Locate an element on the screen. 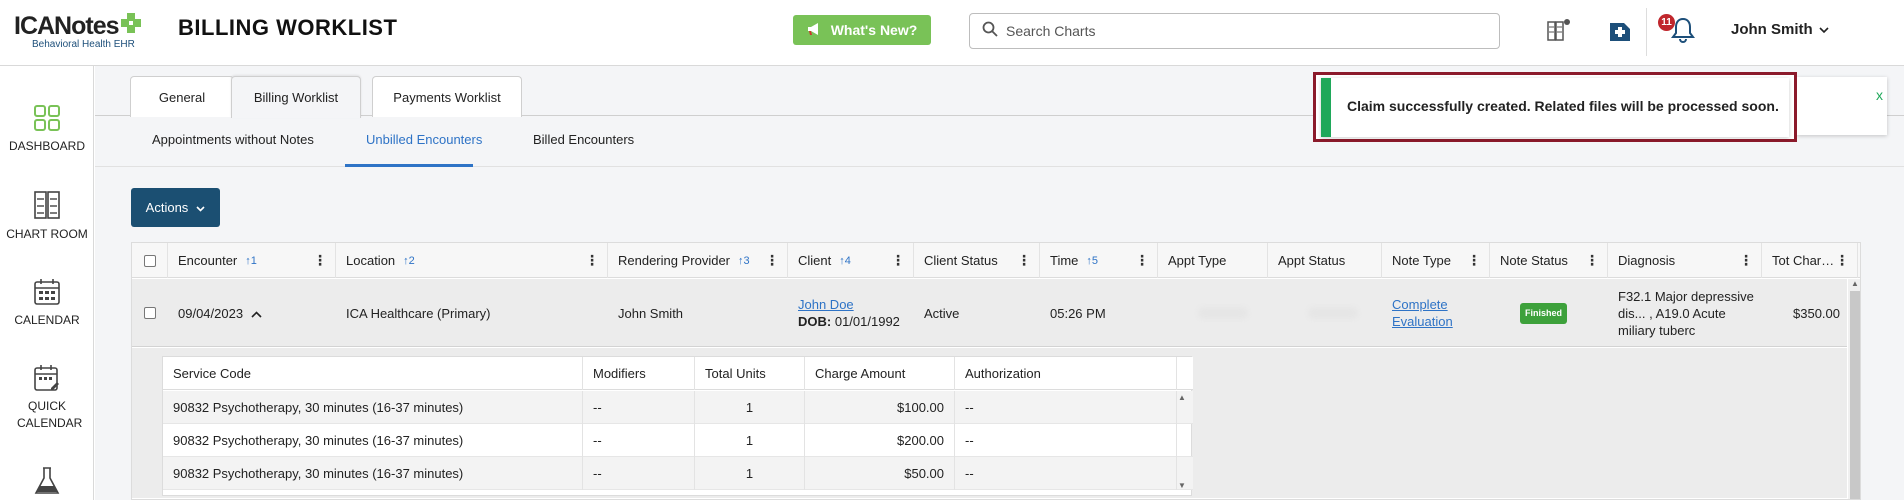 The width and height of the screenshot is (1904, 500). scroll-down-arrow-icon: ▼ is located at coordinates (1182, 485).